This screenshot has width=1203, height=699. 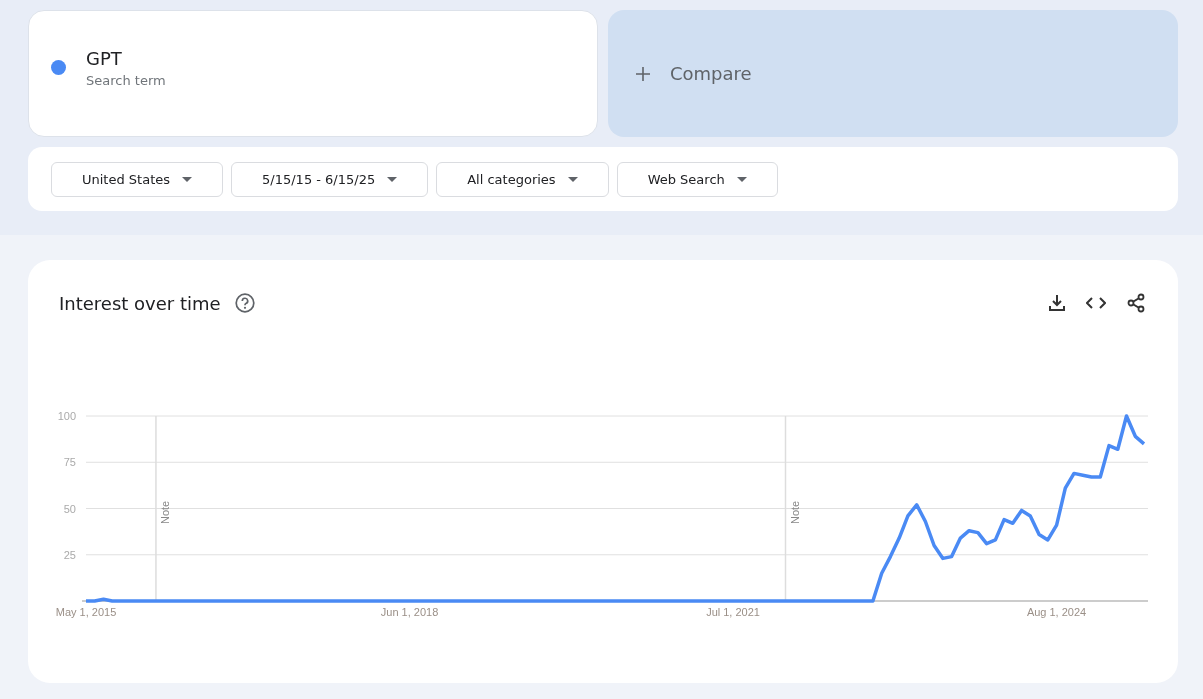 What do you see at coordinates (1056, 612) in the screenshot?
I see `x-axis-label: Aug 1, 2024` at bounding box center [1056, 612].